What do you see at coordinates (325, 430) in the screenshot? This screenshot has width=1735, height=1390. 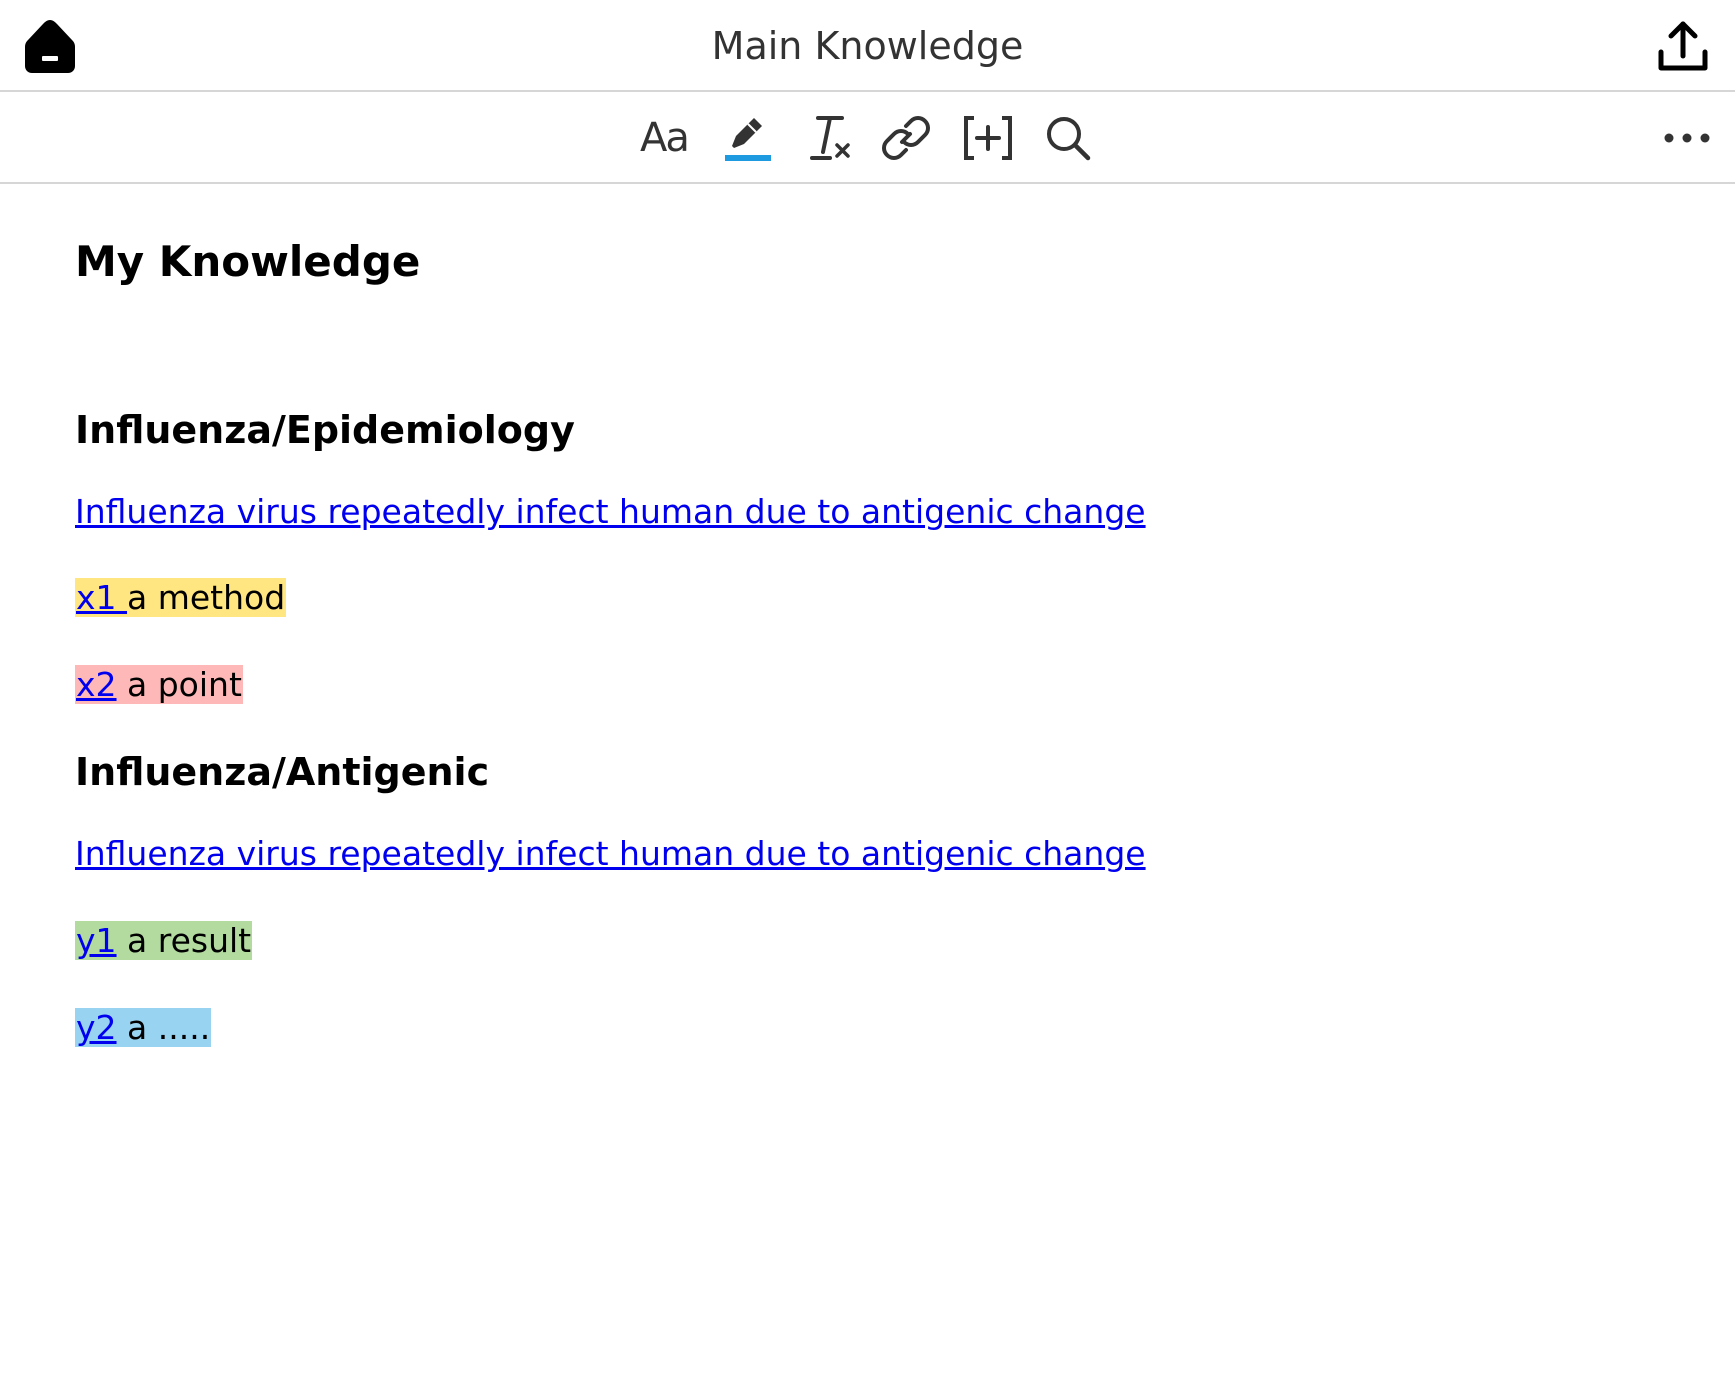 I see `section-heading: Influenza/Epidemiology` at bounding box center [325, 430].